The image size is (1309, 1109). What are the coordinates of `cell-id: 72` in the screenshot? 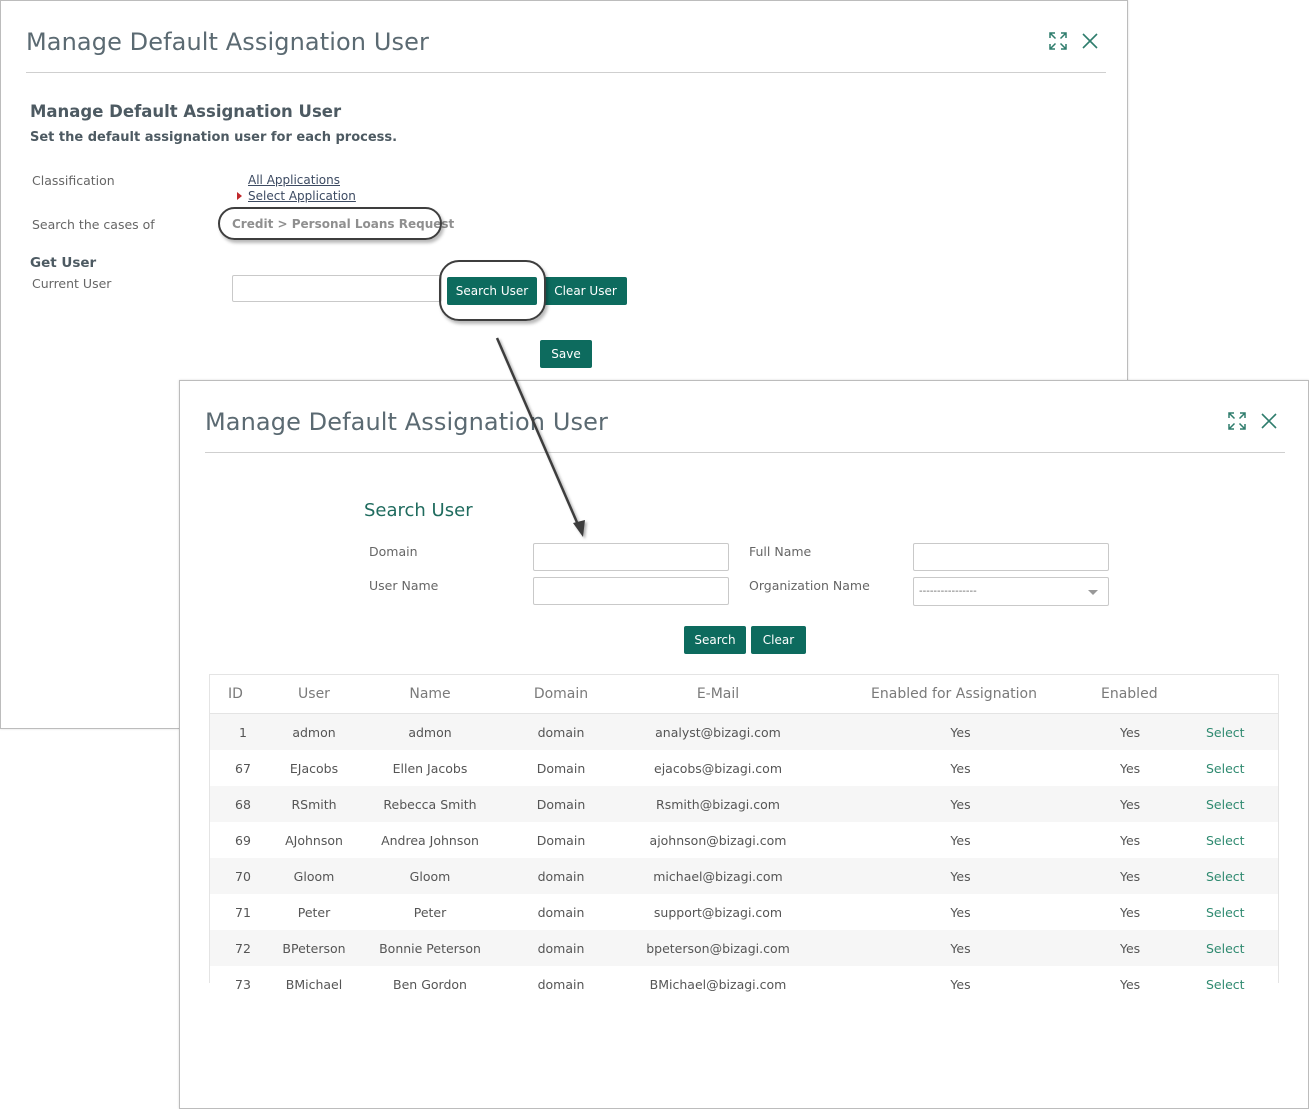 It's located at (236, 948).